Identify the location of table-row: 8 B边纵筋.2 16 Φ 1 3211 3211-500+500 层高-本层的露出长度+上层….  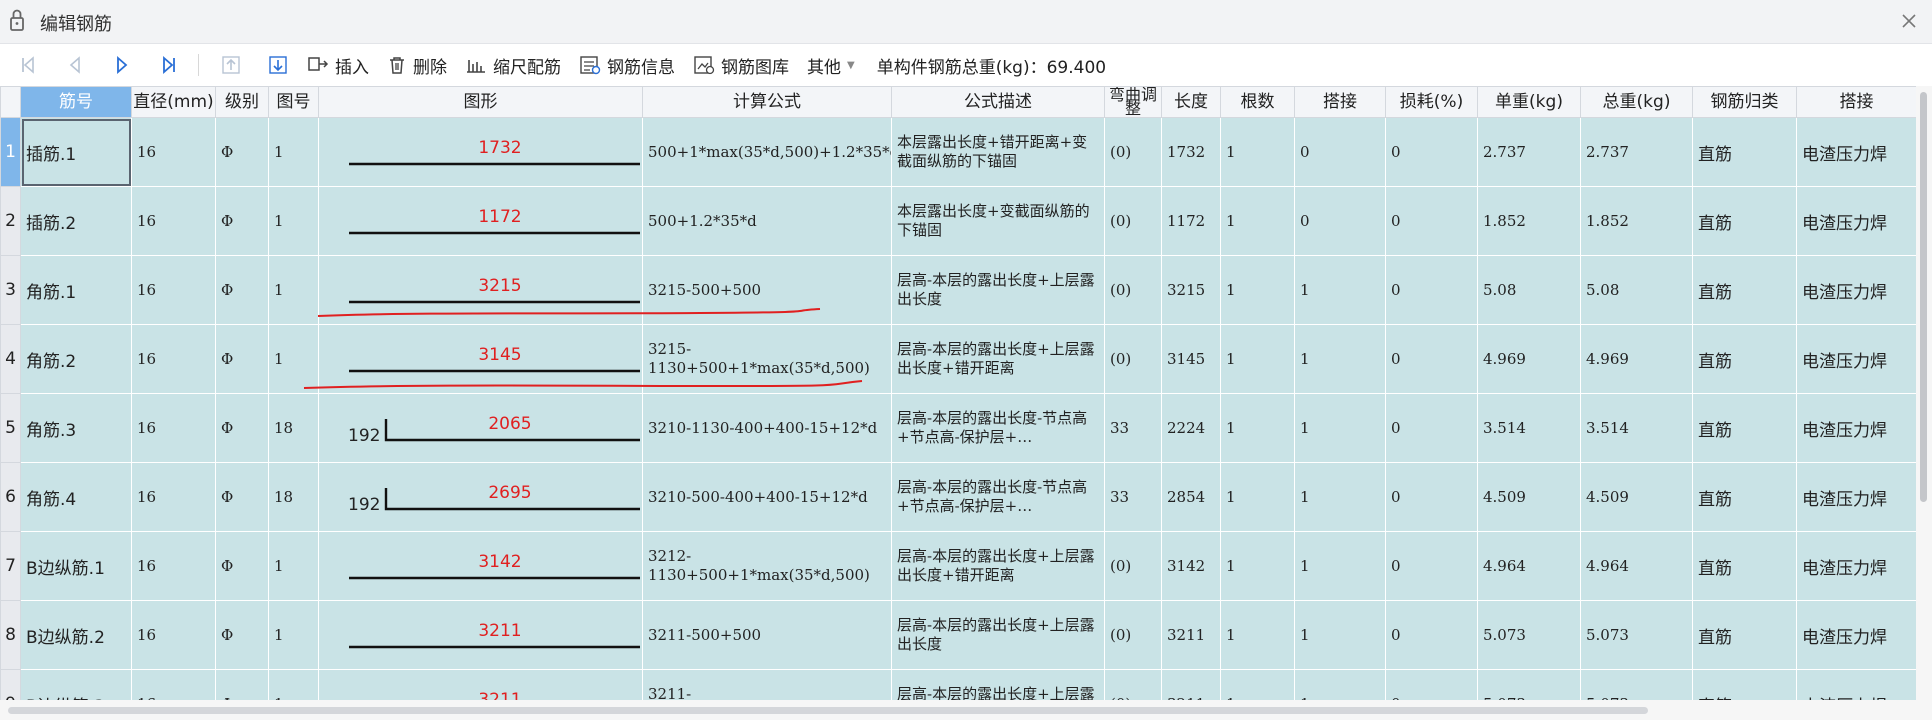
(958, 635).